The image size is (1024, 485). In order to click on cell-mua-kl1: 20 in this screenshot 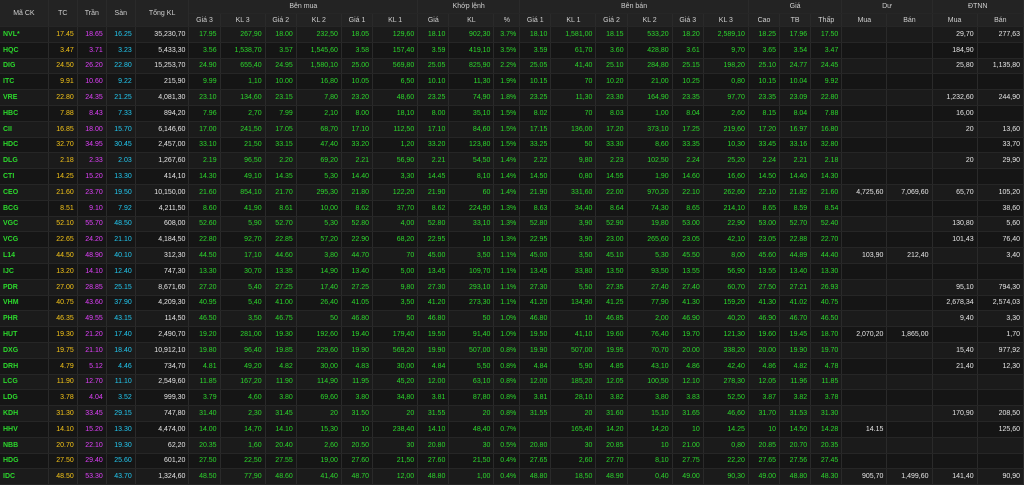, I will do `click(395, 413)`.